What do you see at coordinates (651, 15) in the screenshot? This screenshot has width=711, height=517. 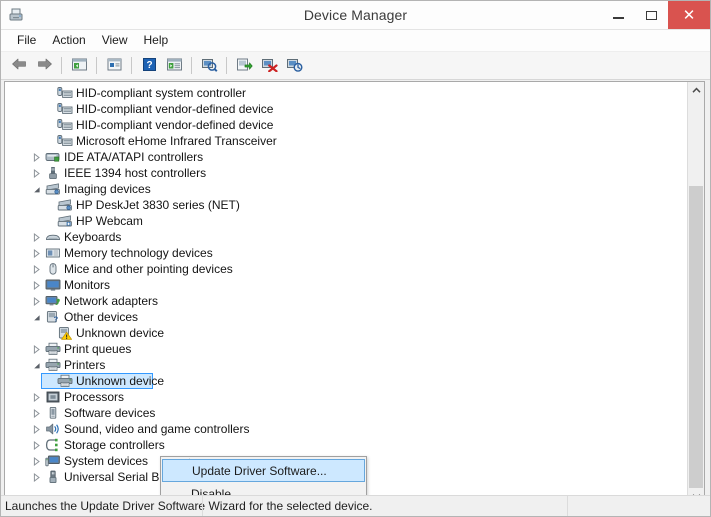 I see `maximize-button` at bounding box center [651, 15].